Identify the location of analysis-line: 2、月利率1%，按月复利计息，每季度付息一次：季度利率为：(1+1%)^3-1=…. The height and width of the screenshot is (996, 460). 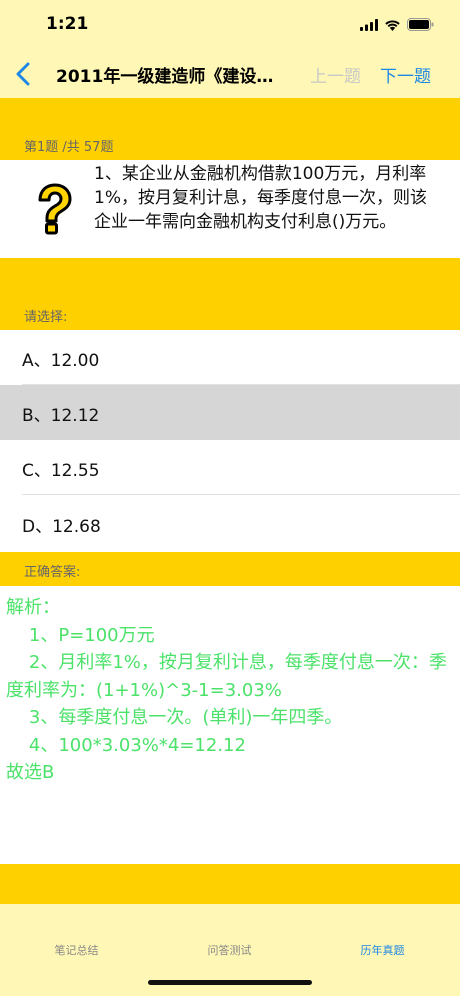
(226, 676).